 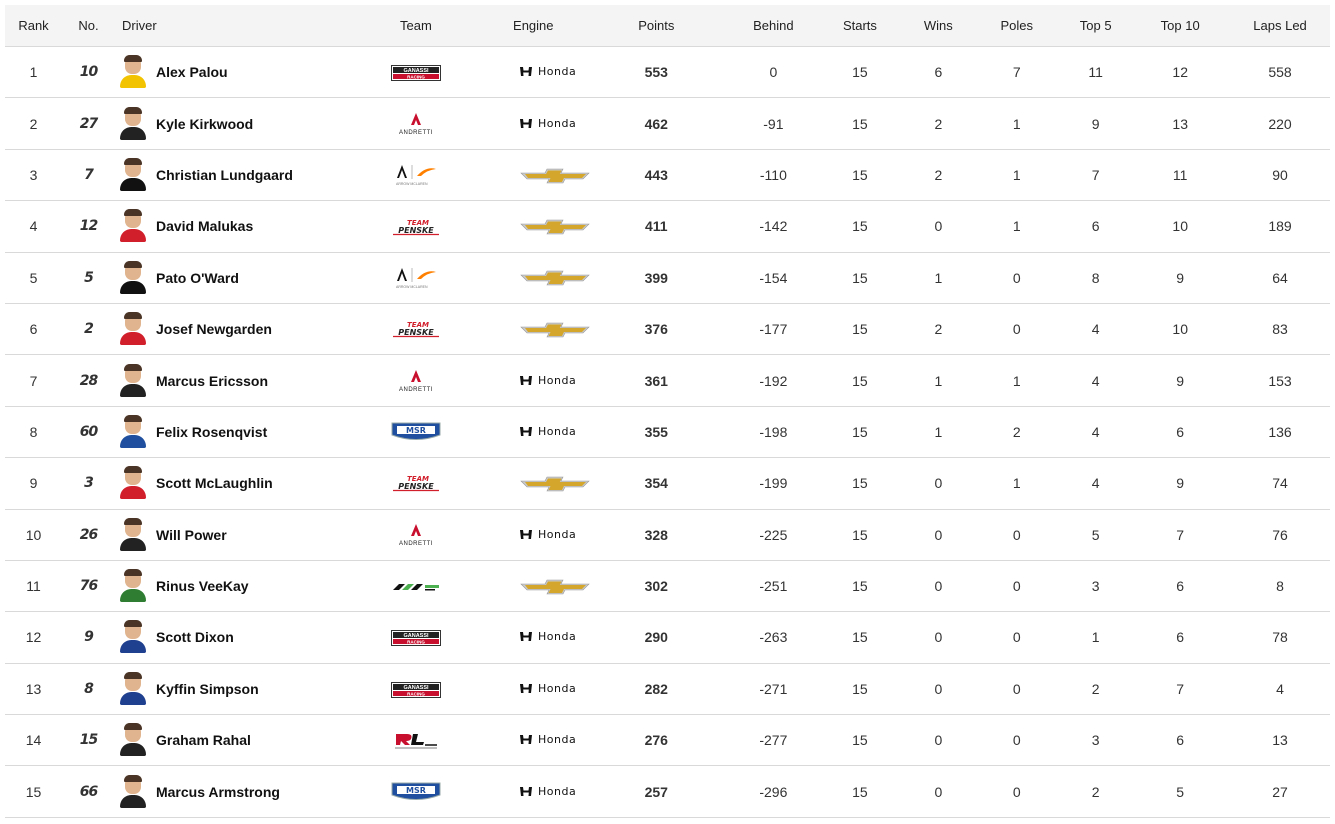 What do you see at coordinates (34, 278) in the screenshot?
I see `rank-cell: 5` at bounding box center [34, 278].